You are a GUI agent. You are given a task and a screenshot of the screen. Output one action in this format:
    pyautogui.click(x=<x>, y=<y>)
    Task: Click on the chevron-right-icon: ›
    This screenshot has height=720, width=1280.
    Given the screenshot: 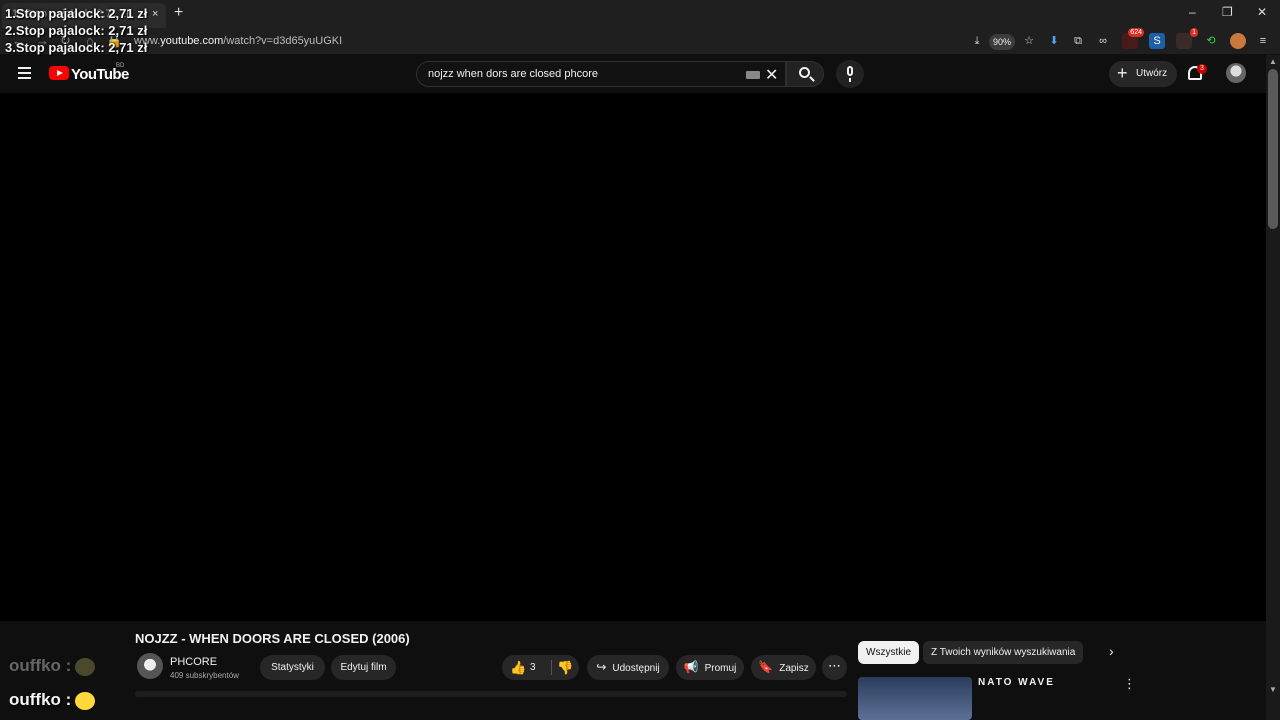 What is the action you would take?
    pyautogui.click(x=1111, y=651)
    